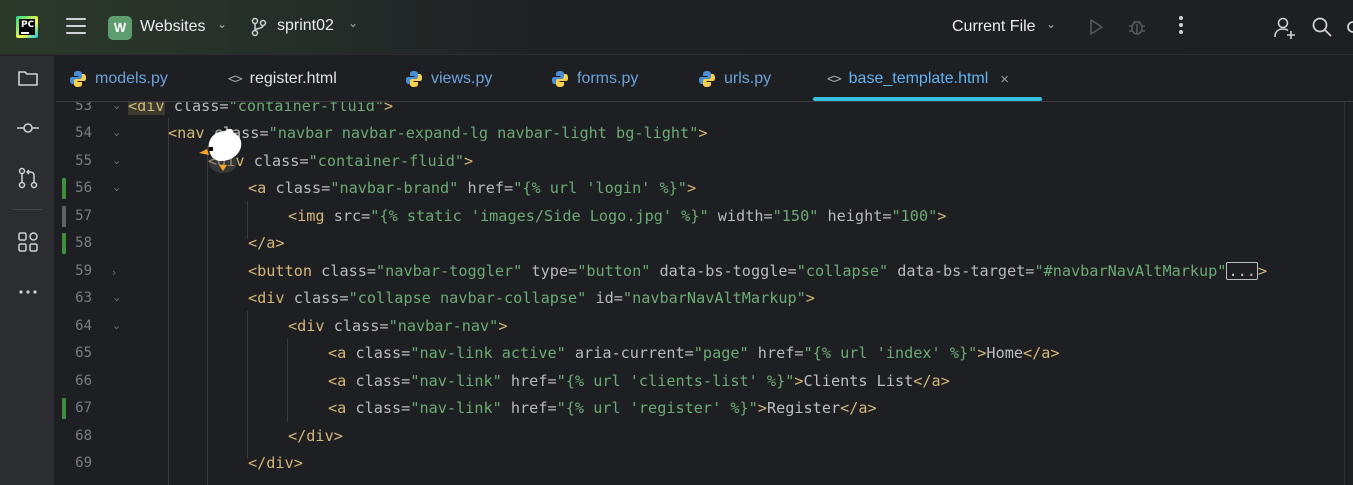  I want to click on more-tools-icon, so click(28, 292).